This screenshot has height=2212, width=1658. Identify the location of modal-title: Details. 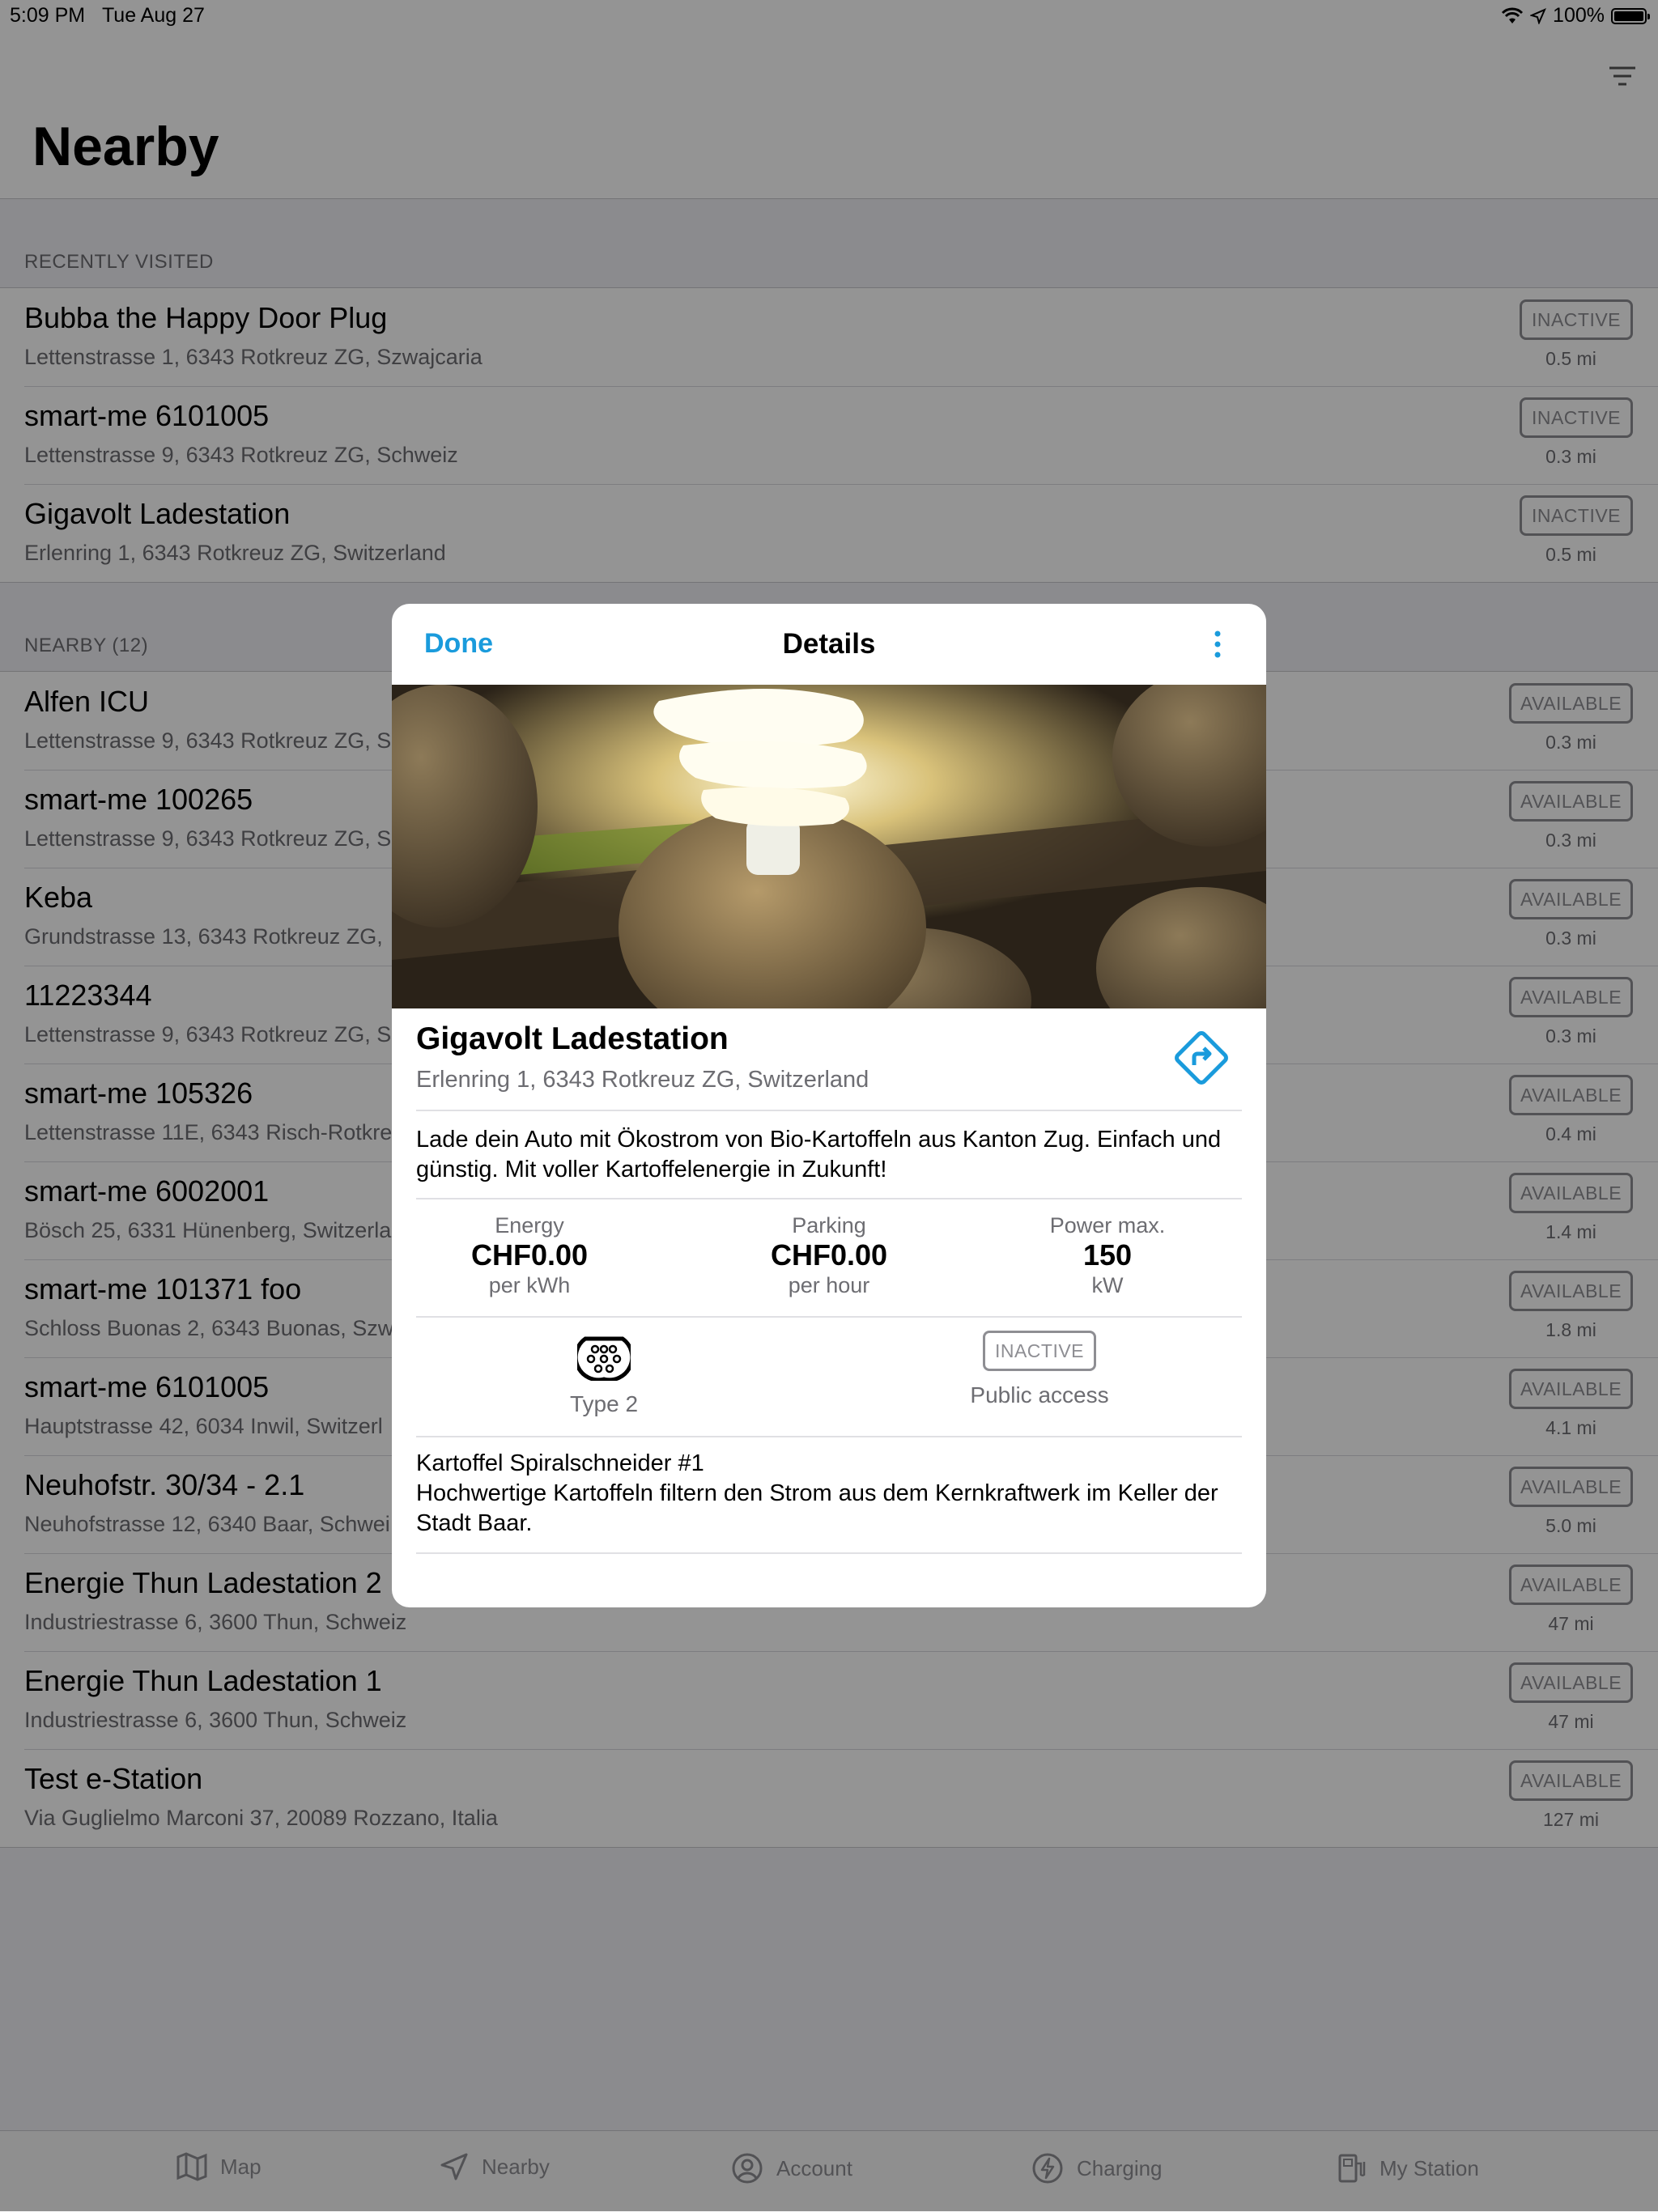
(829, 644).